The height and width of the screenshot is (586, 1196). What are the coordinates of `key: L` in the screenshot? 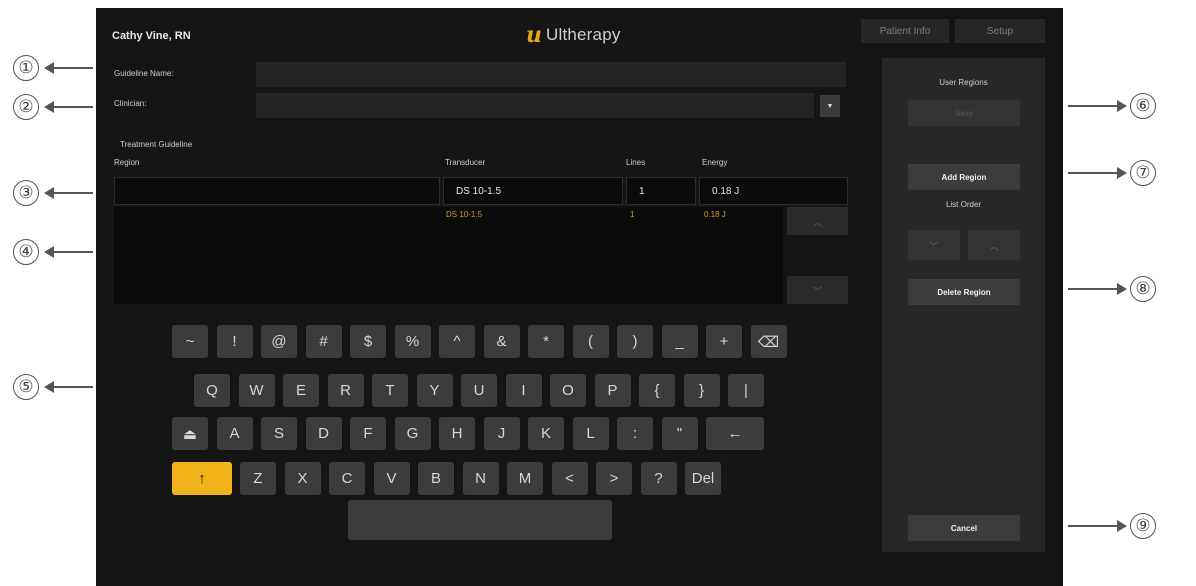 It's located at (590, 433).